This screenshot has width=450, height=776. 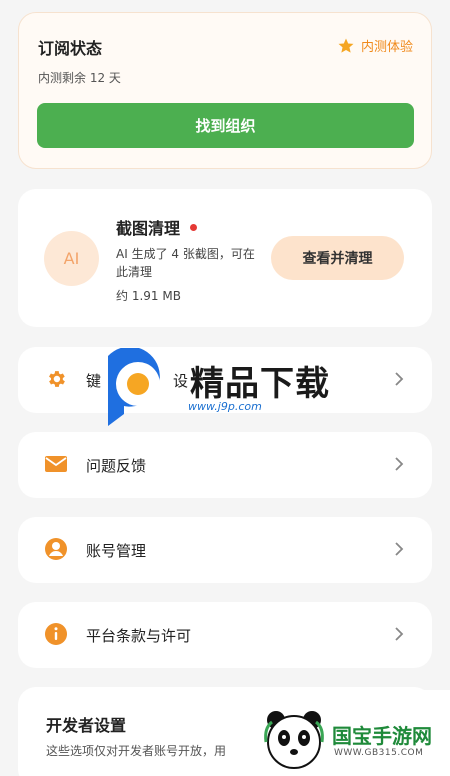 I want to click on ai-avatar: AI, so click(x=71, y=258).